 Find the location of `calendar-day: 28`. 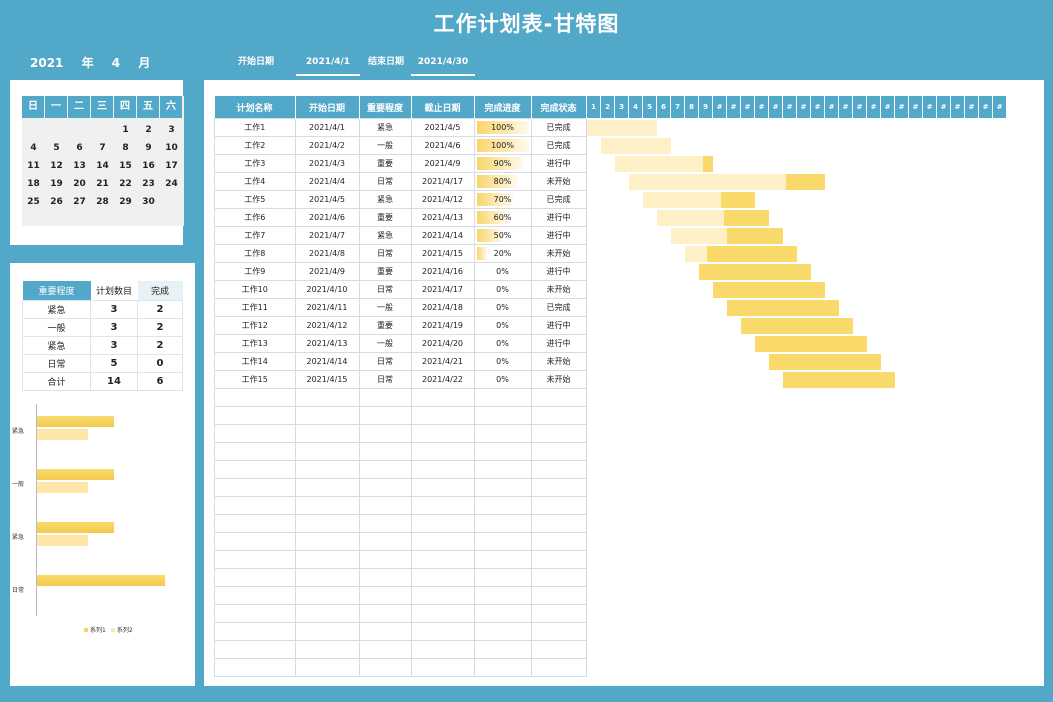

calendar-day: 28 is located at coordinates (102, 202).